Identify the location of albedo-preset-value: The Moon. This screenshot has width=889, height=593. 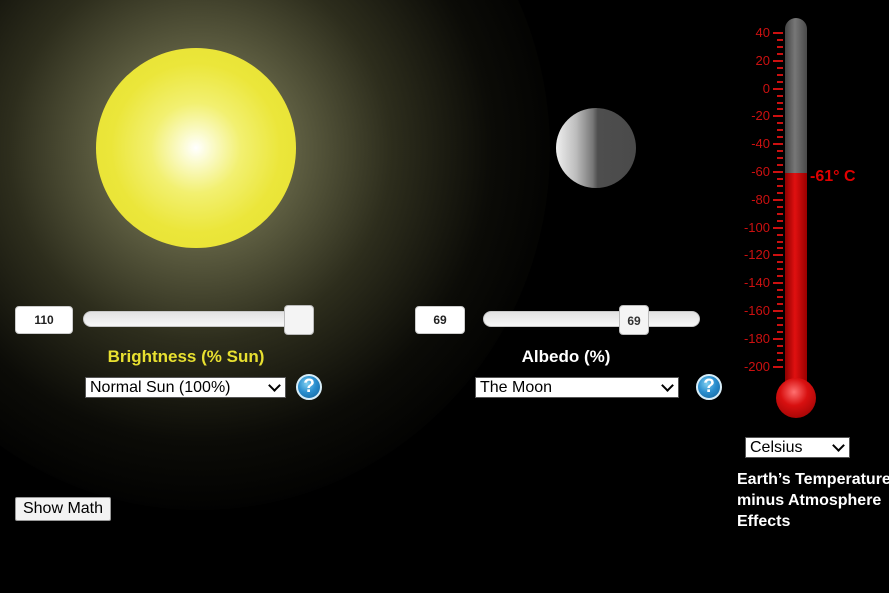
(516, 387).